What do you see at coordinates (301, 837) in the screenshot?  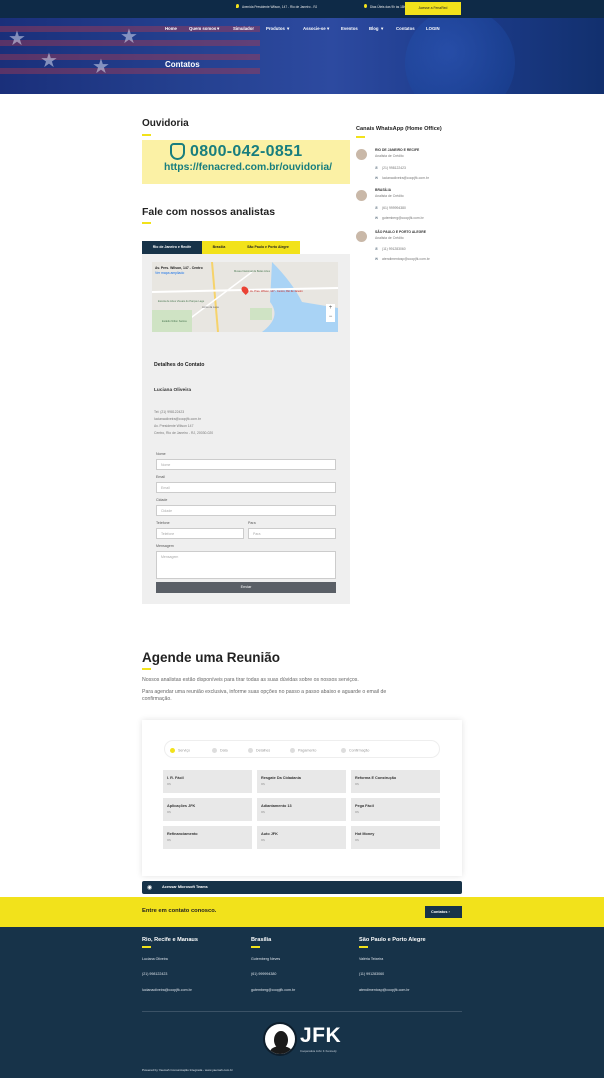 I see `service-card: Auto JFK R$` at bounding box center [301, 837].